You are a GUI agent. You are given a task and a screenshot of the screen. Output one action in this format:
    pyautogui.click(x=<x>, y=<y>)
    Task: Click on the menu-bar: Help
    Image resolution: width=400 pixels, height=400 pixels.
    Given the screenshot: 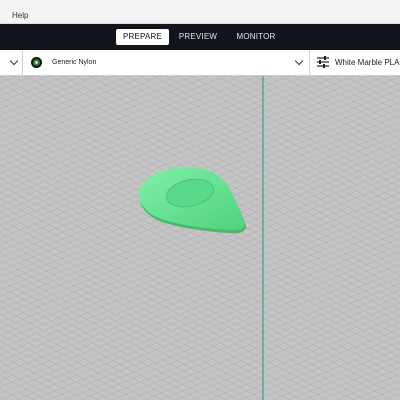 What is the action you would take?
    pyautogui.click(x=200, y=12)
    